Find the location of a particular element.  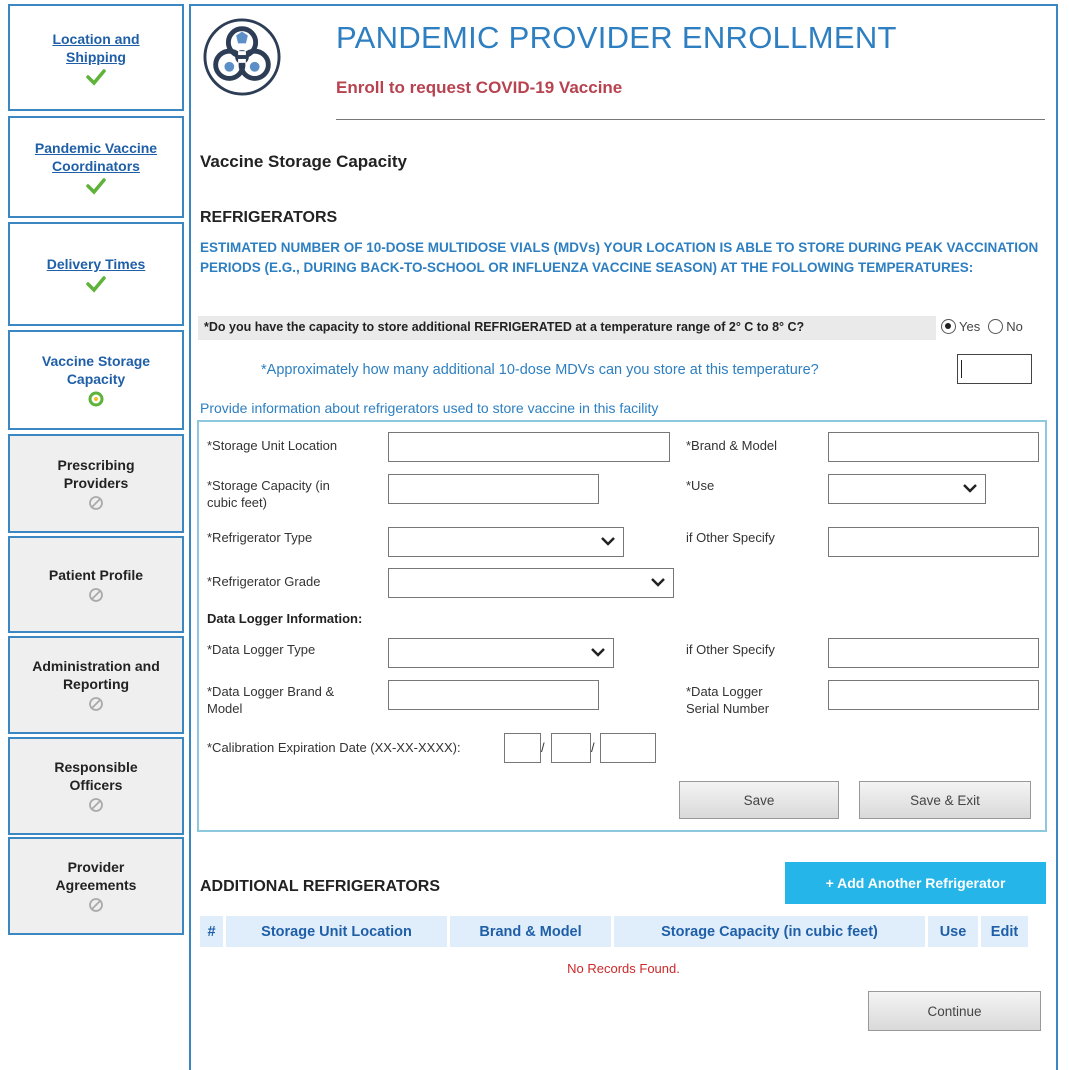

add-refrigerator-button: + Add Another Refrigerator is located at coordinates (915, 883).